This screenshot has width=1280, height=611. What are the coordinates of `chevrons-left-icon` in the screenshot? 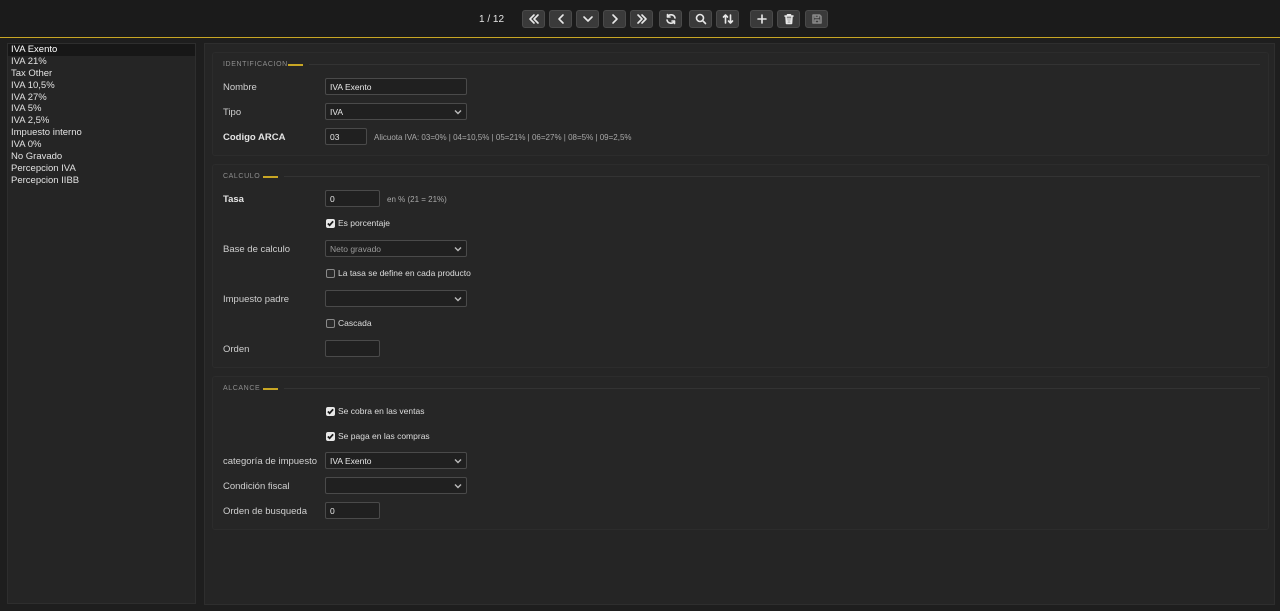 It's located at (533, 19).